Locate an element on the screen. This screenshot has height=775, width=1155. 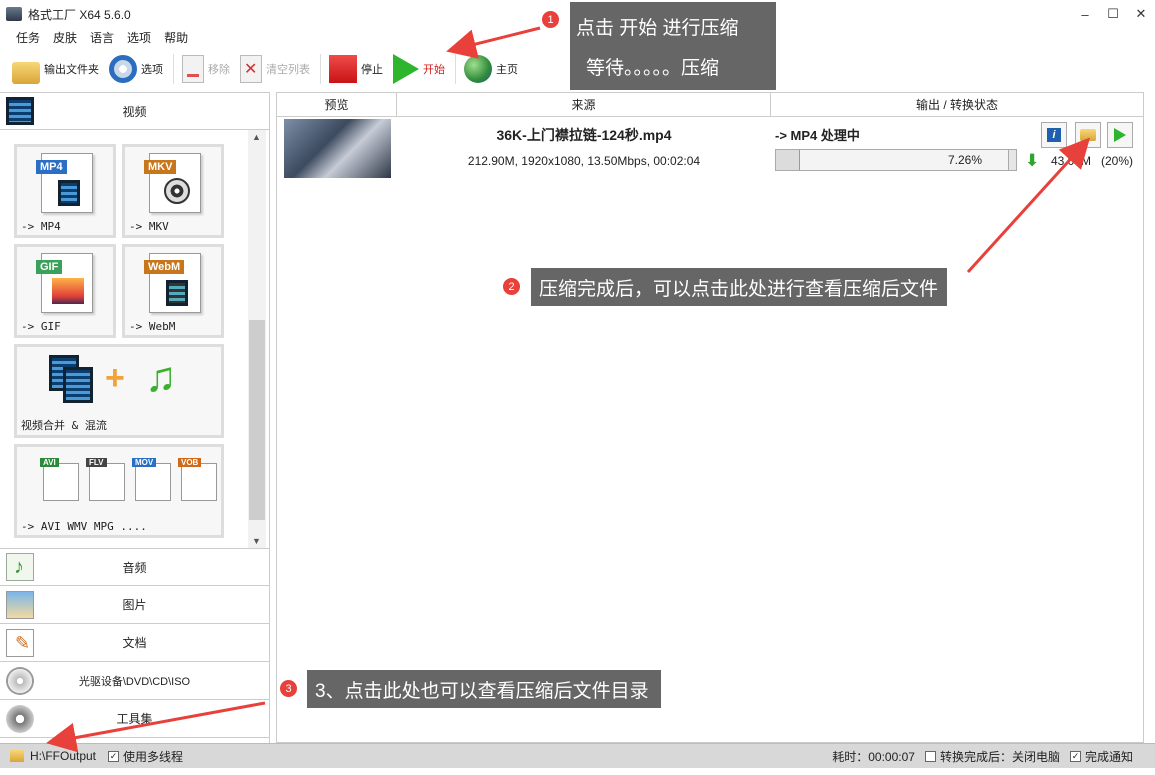
source-info: 212.90M, 1920x1080, 13.50Mbps, 00:02:04 is located at coordinates (584, 161).